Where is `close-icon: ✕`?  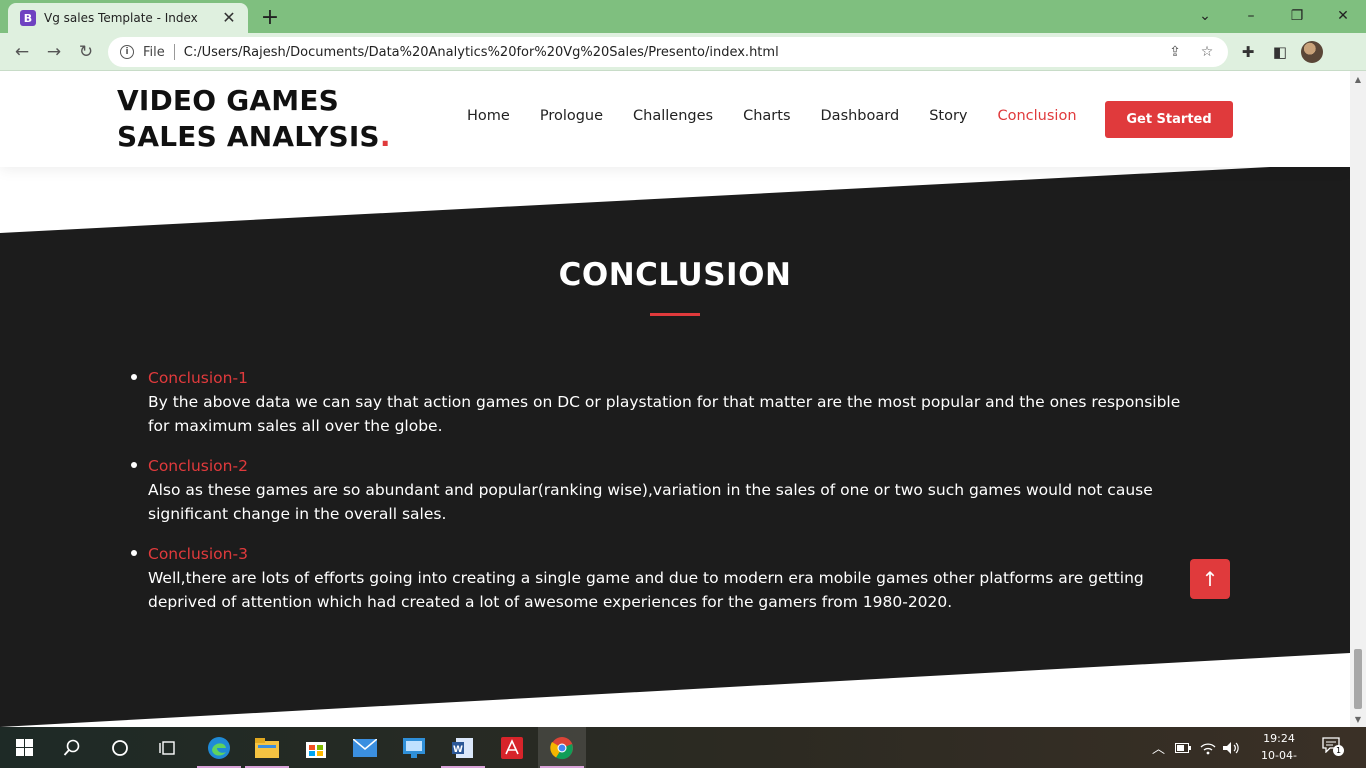 close-icon: ✕ is located at coordinates (229, 18).